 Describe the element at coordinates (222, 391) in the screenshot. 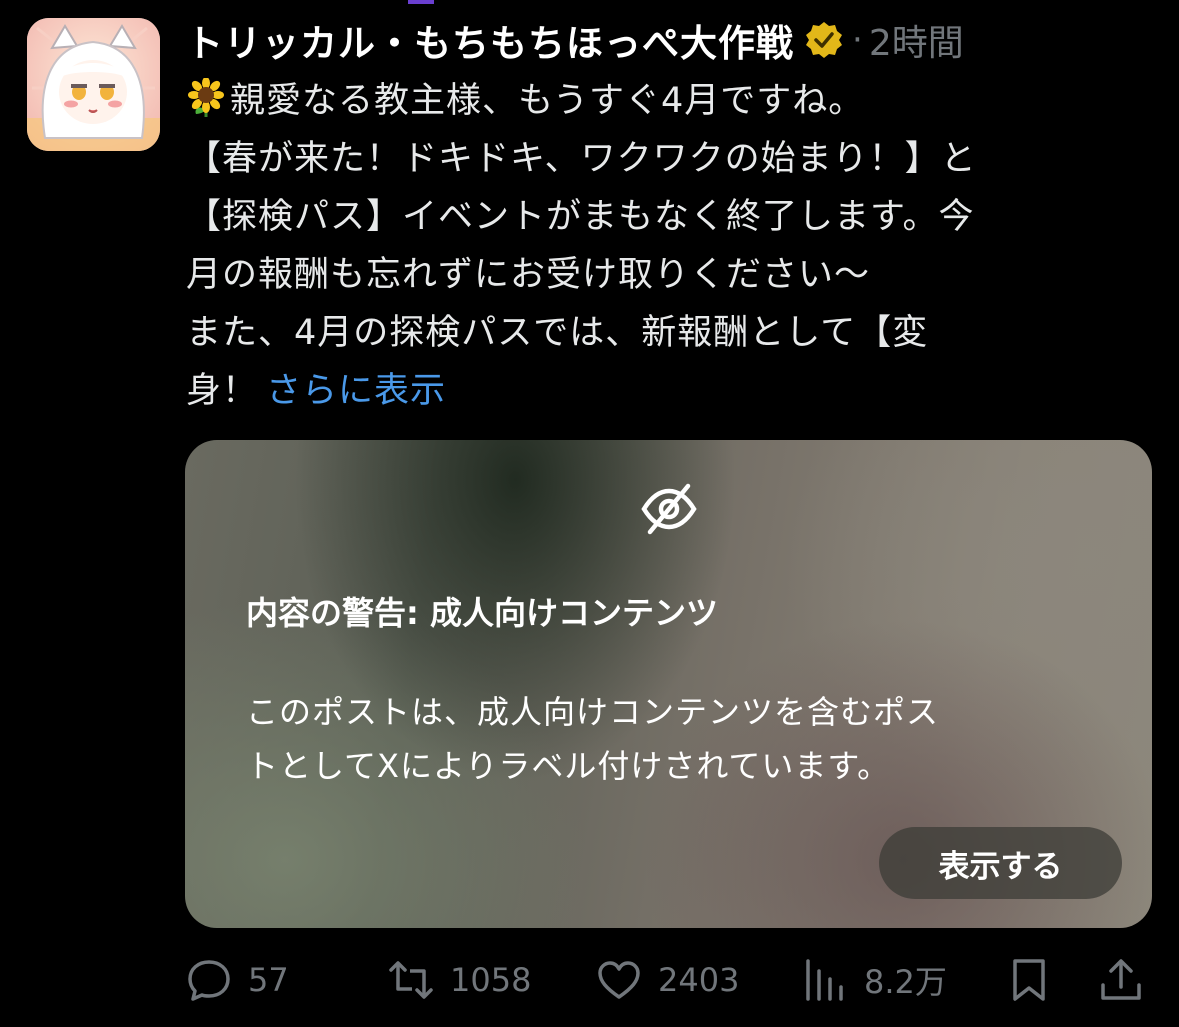

I see `post-line-text: 身！` at that location.